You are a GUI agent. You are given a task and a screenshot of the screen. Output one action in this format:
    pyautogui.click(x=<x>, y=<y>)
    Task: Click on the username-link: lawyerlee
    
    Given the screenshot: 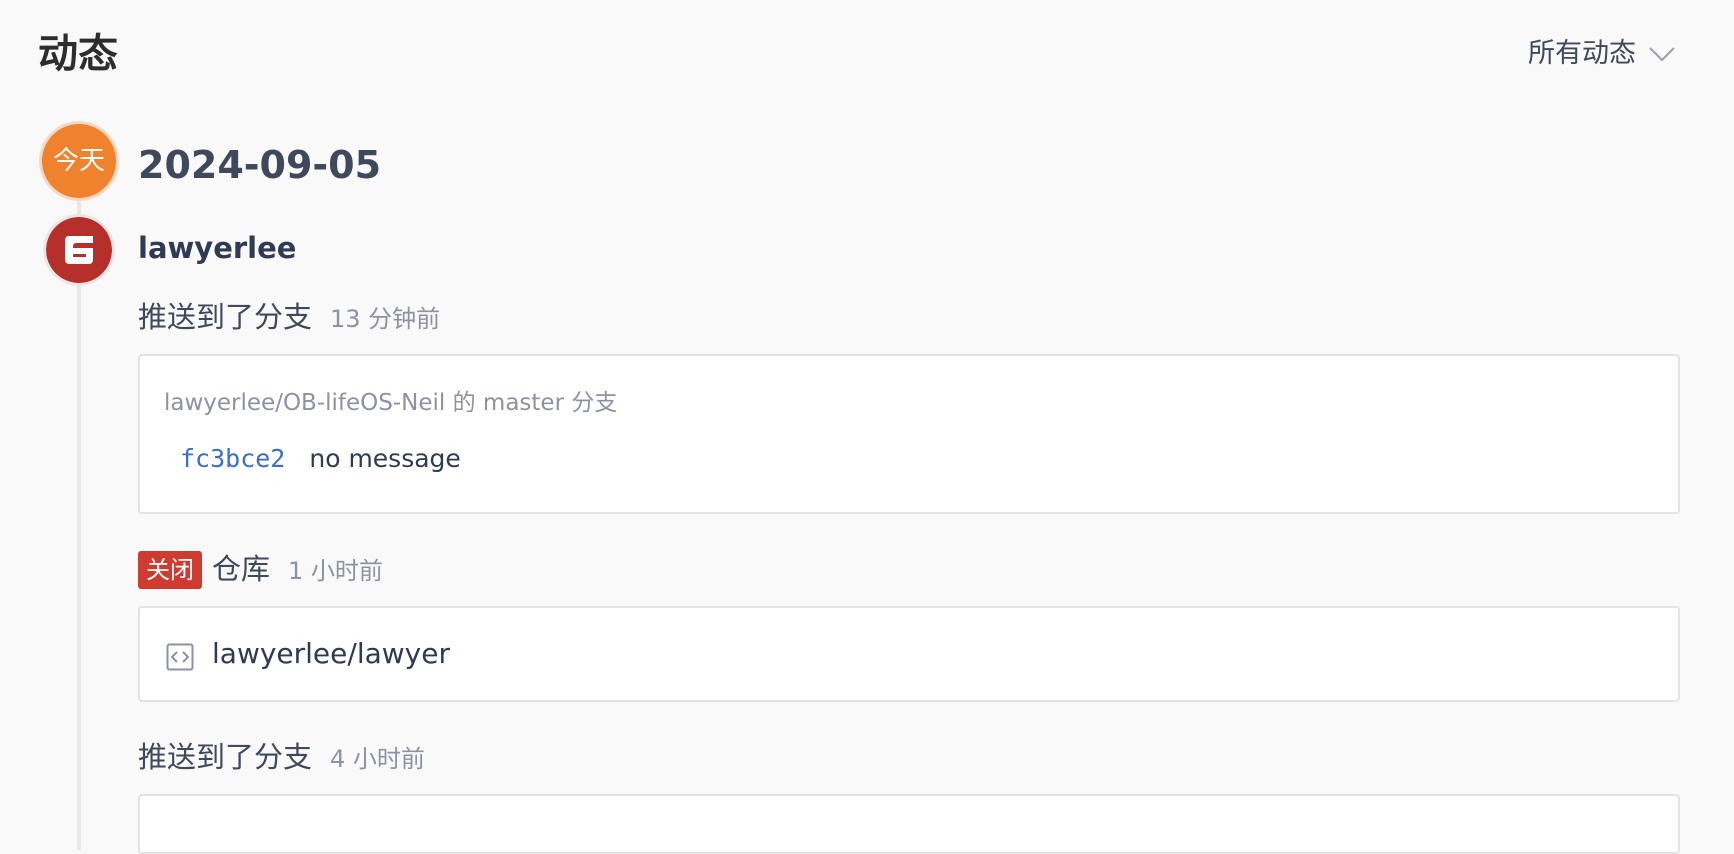 What is the action you would take?
    pyautogui.click(x=217, y=248)
    